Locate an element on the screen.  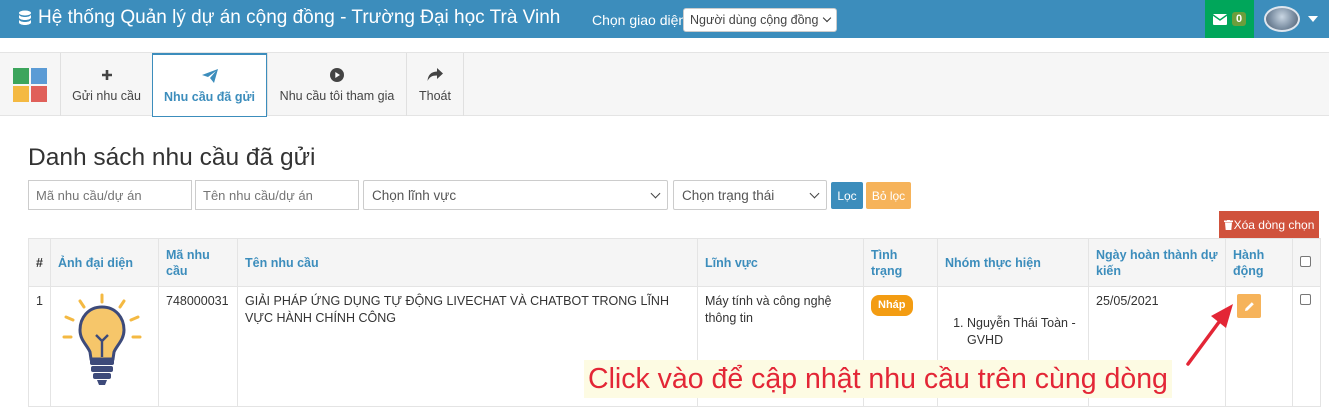
row-index: 1 is located at coordinates (39, 346).